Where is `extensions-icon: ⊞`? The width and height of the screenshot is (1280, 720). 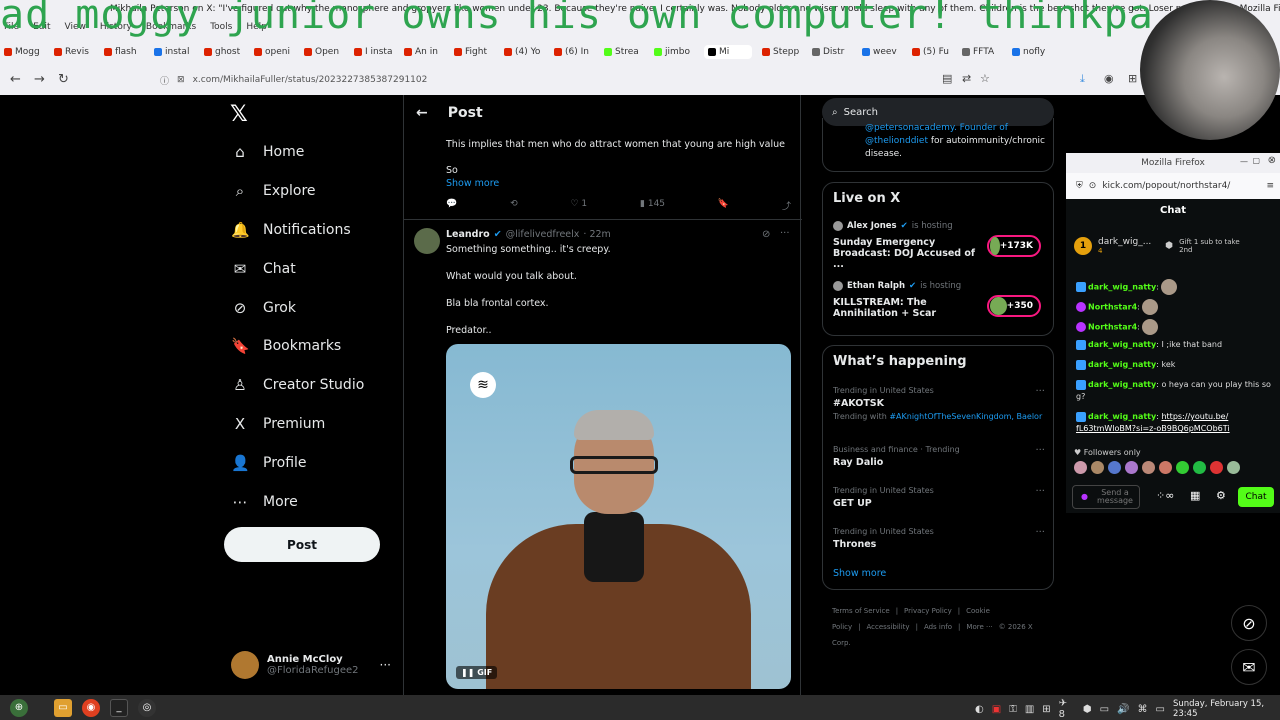
extensions-icon: ⊞ is located at coordinates (1132, 78).